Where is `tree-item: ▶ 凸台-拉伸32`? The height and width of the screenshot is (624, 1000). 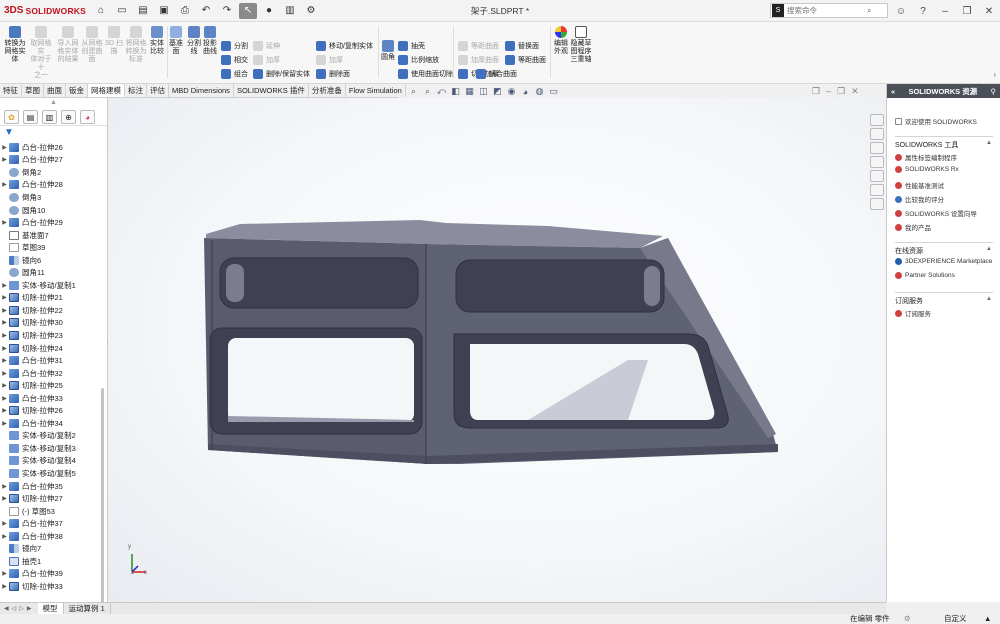 tree-item: ▶ 凸台-拉伸32 is located at coordinates (50, 373).